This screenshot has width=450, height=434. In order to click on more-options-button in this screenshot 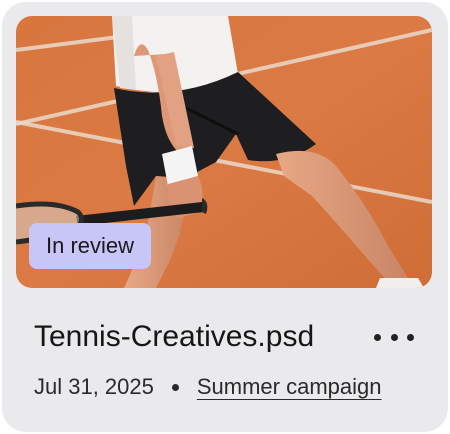, I will do `click(394, 337)`.